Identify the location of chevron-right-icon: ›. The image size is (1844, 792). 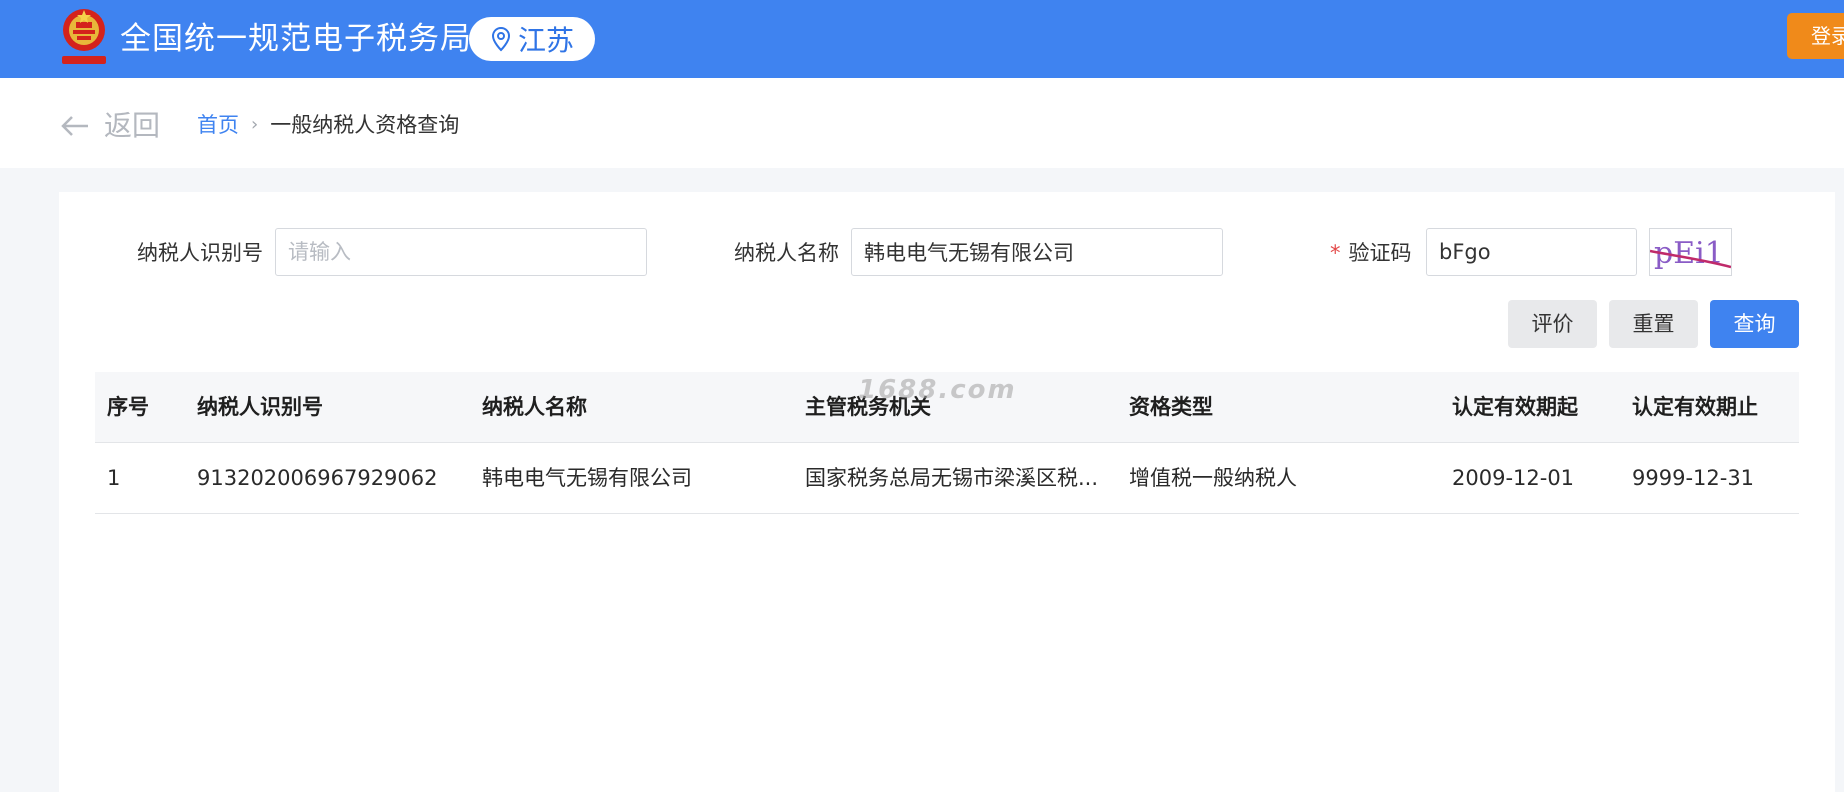
(255, 124).